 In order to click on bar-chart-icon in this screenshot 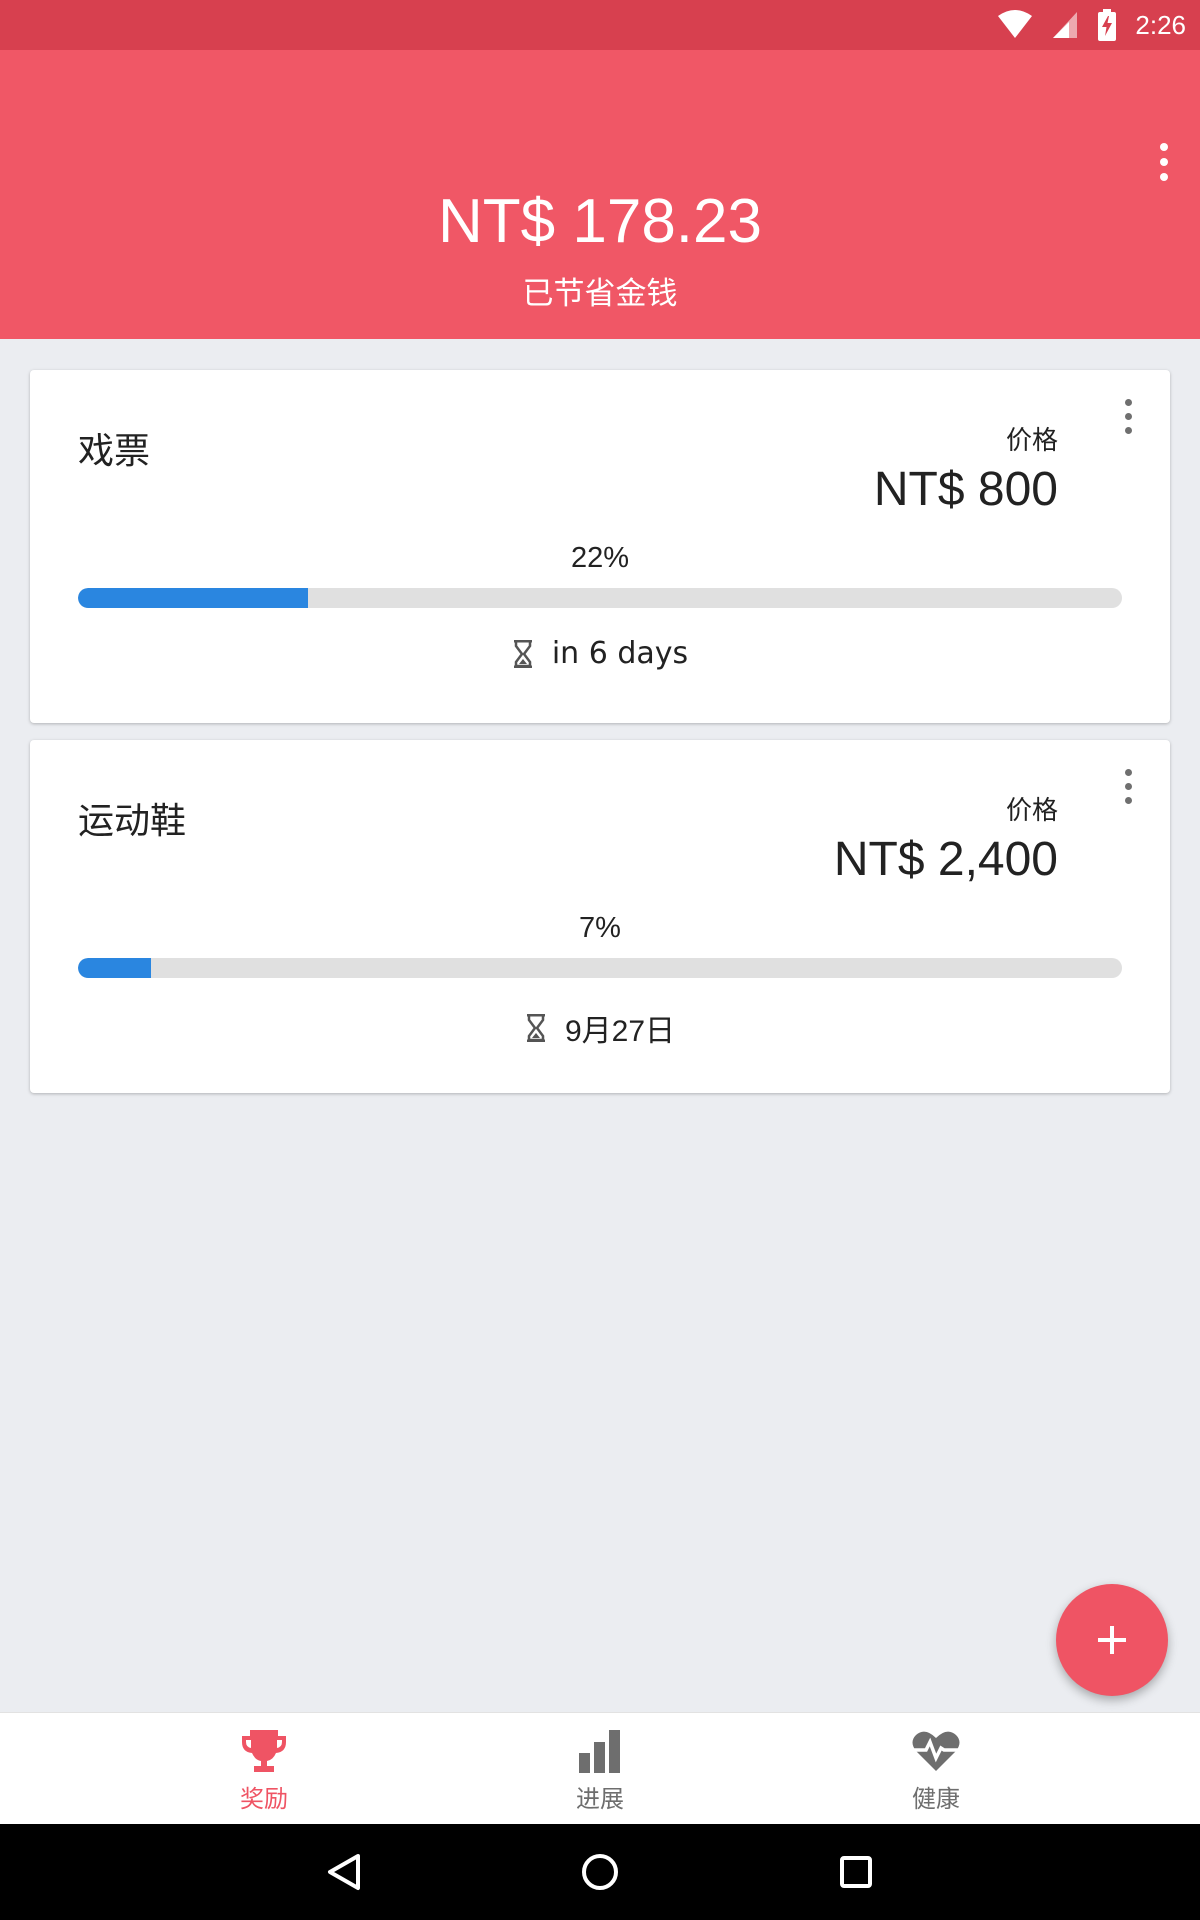, I will do `click(599, 1751)`.